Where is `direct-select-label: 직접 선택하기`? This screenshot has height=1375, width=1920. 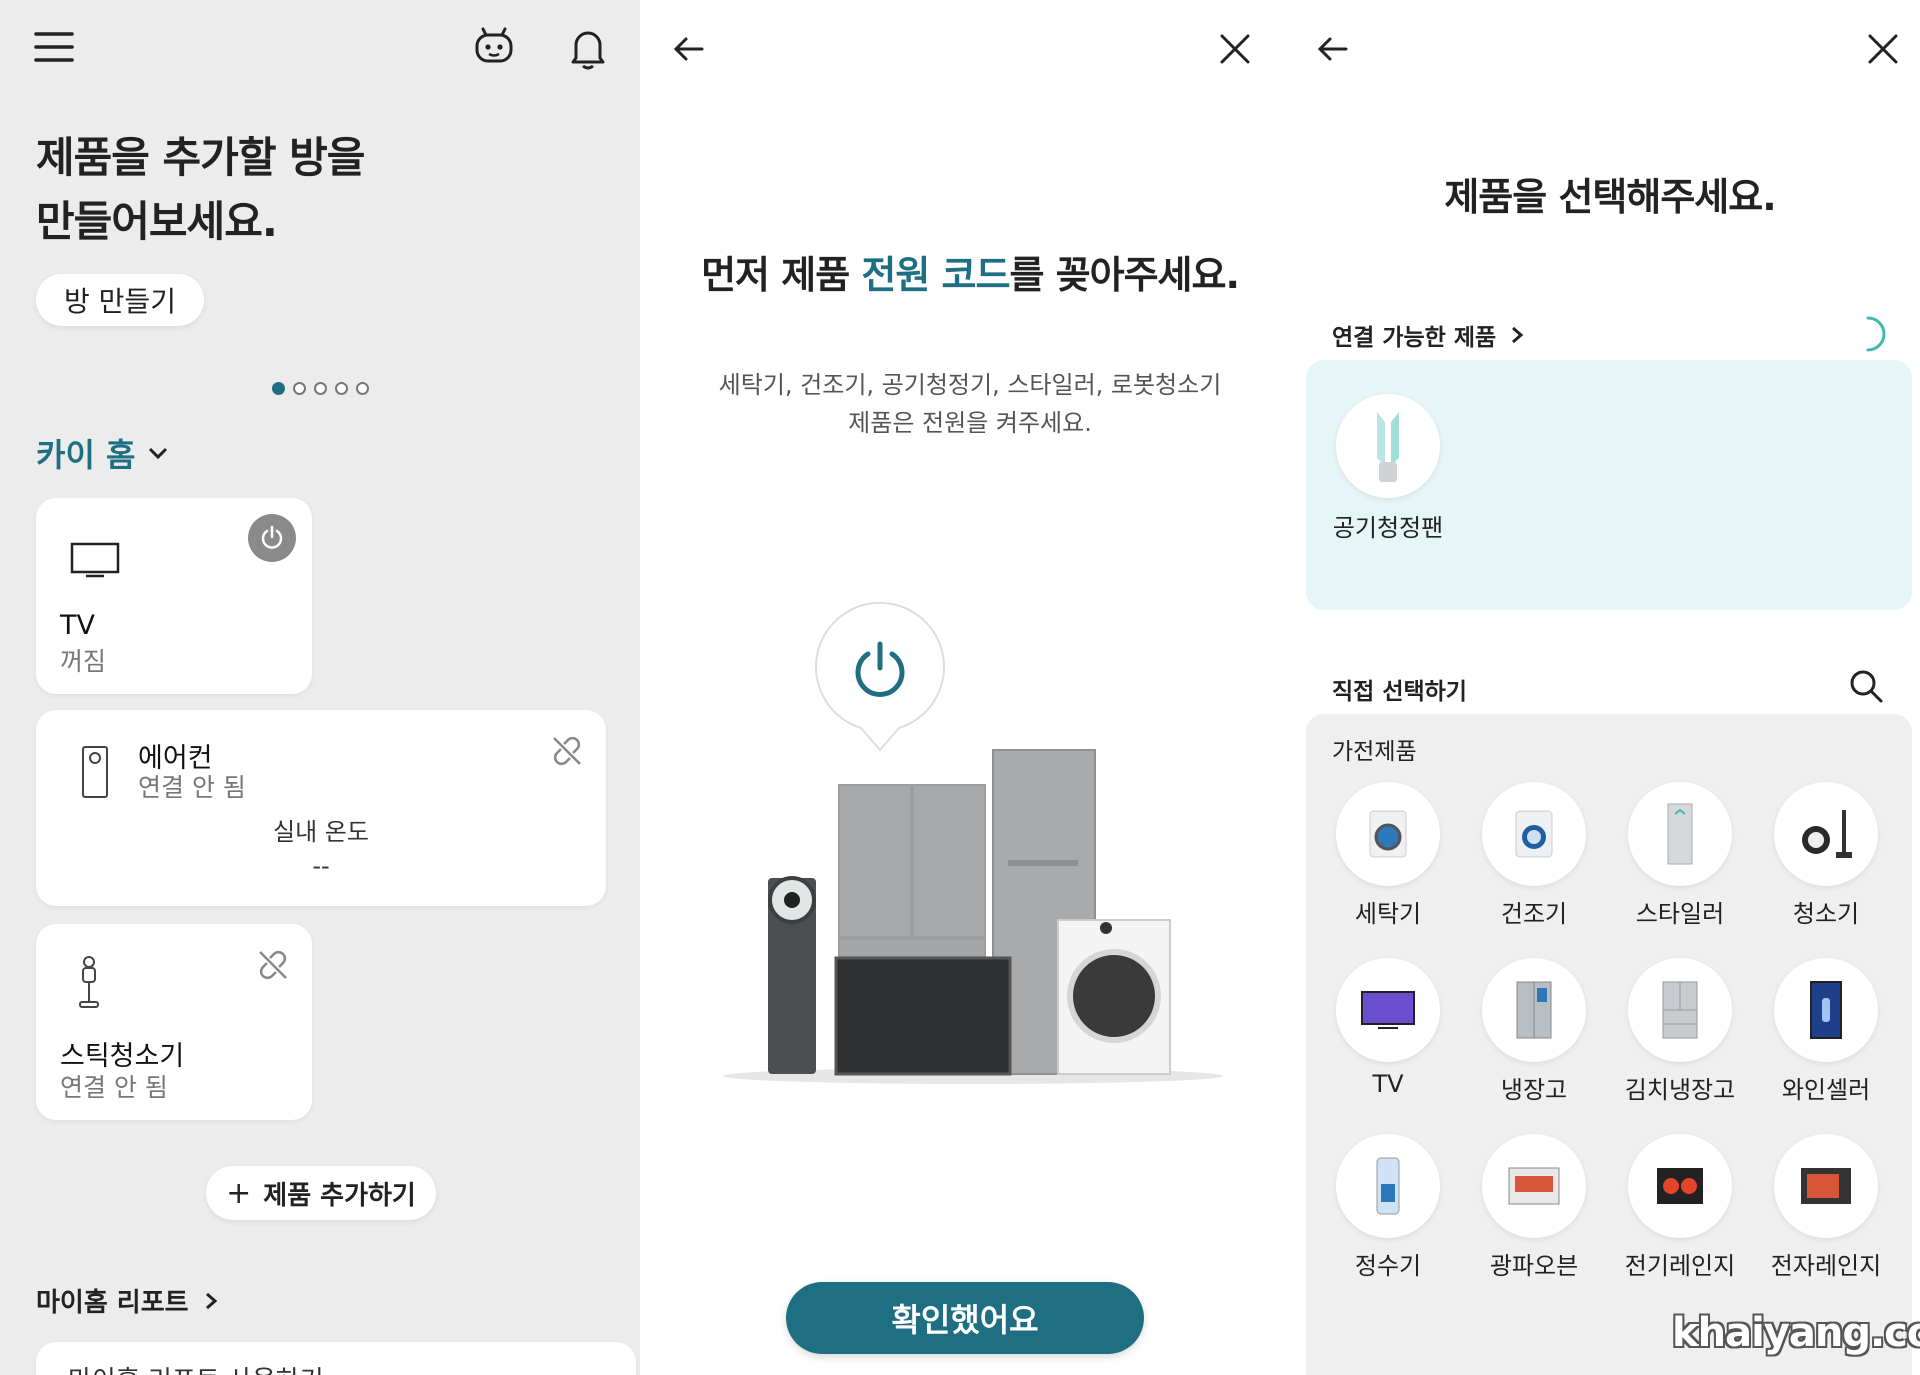
direct-select-label: 직접 선택하기 is located at coordinates (1399, 692).